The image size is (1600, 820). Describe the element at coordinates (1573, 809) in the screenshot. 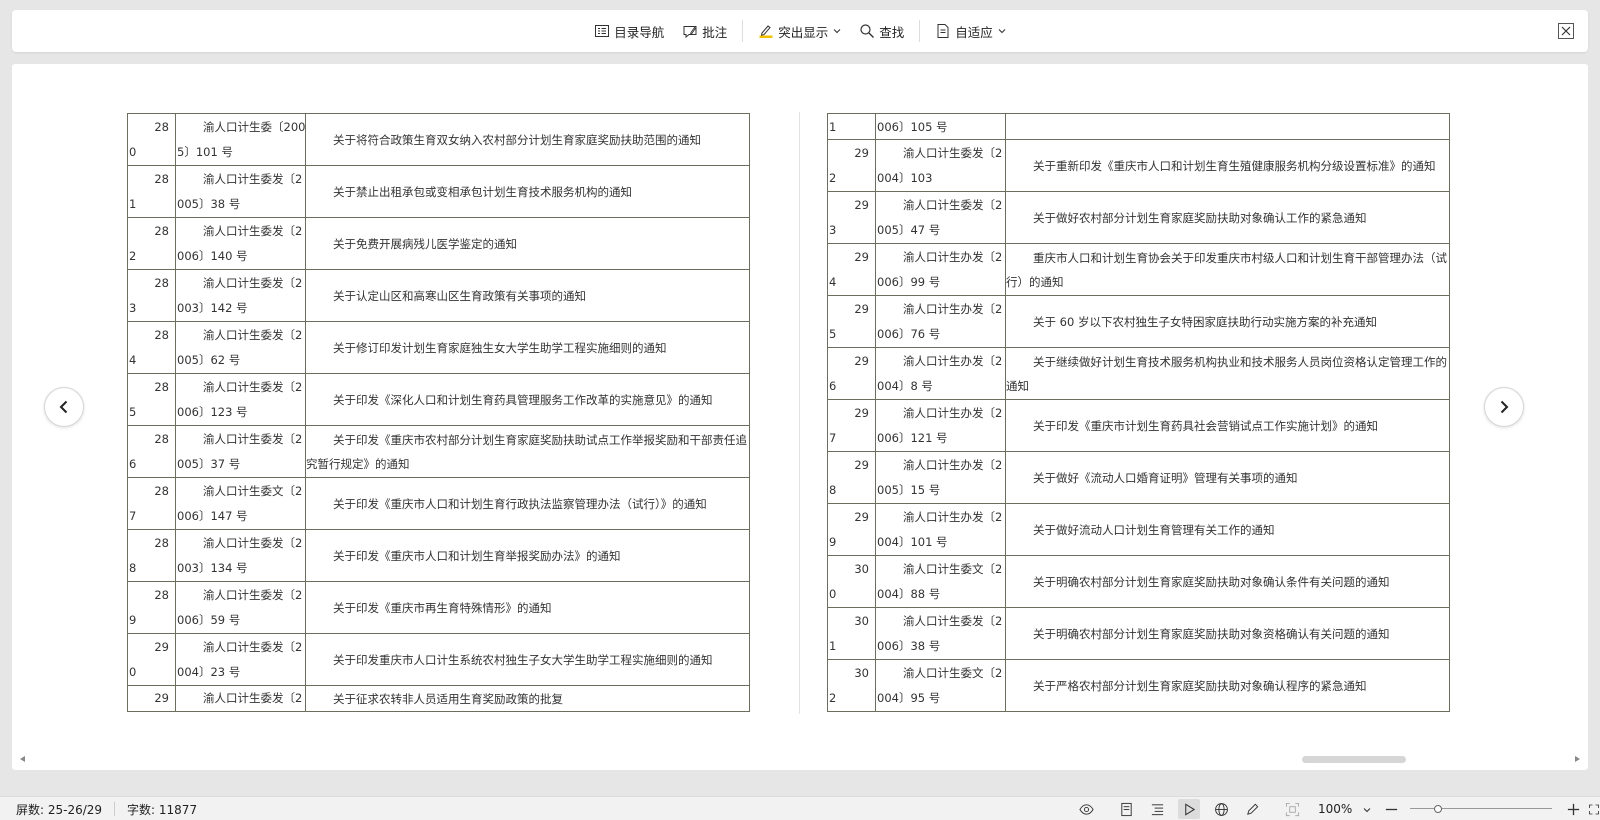

I see `zoom-in-button` at that location.